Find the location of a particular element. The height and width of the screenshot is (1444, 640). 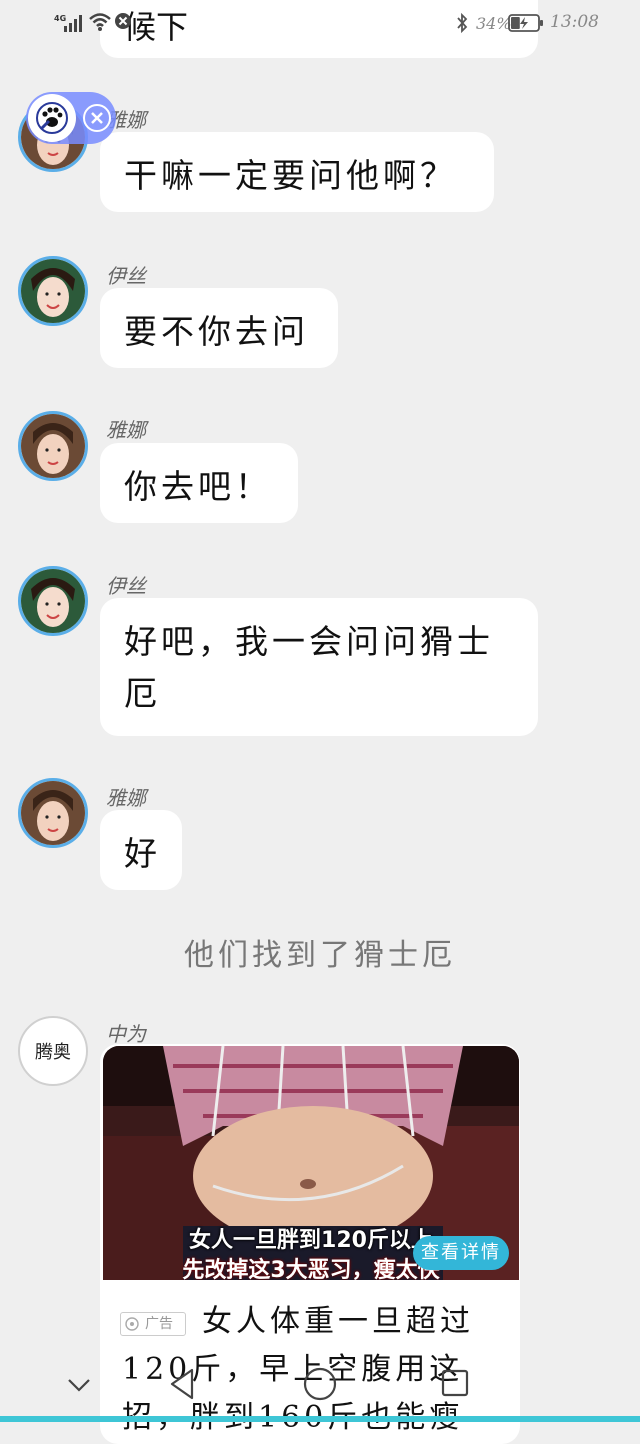

paw-icon is located at coordinates (52, 118).